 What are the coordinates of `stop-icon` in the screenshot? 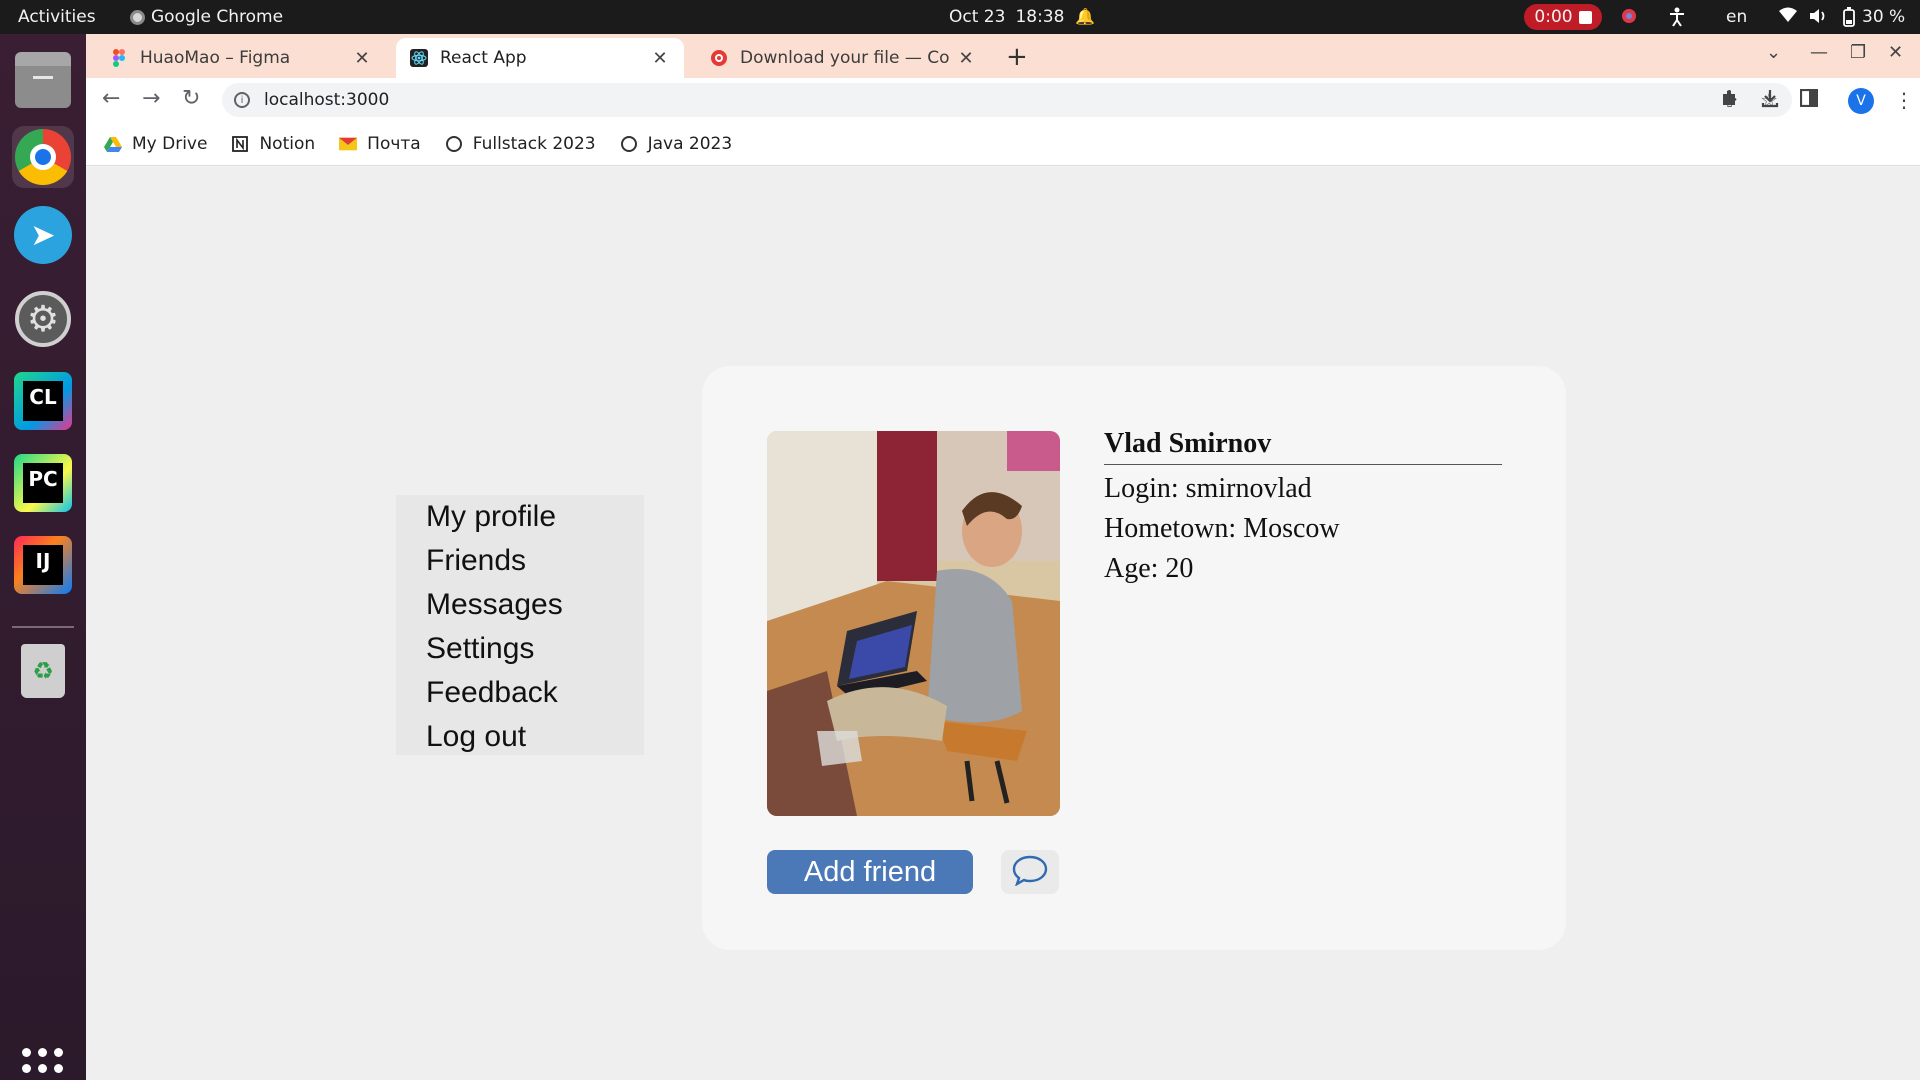 It's located at (1585, 17).